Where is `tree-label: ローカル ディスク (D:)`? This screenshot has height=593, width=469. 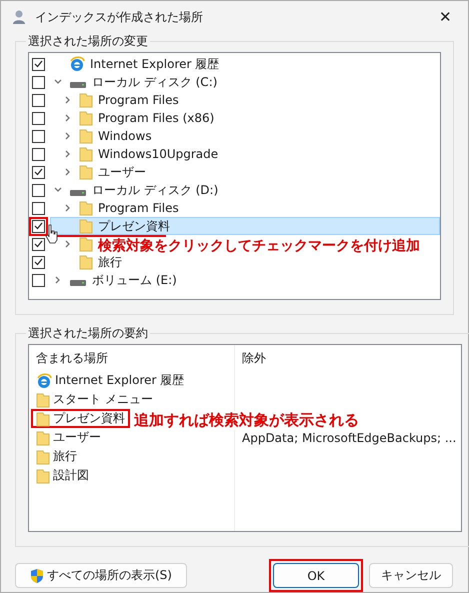
tree-label: ローカル ディスク (D:) is located at coordinates (154, 190).